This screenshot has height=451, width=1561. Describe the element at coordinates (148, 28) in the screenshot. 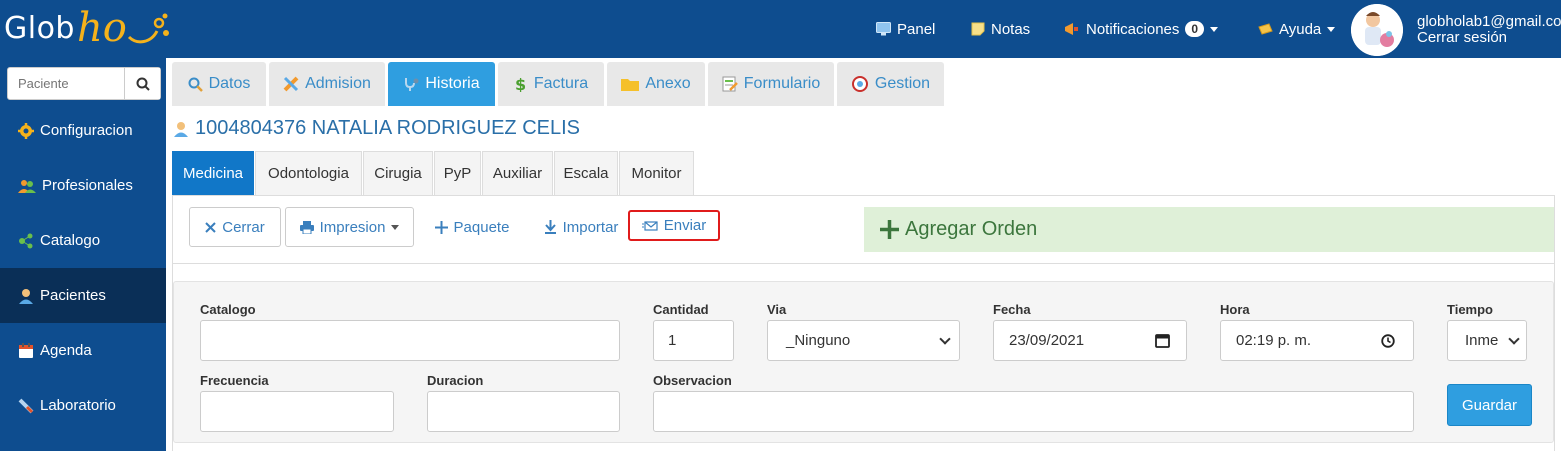

I see `brand-dots-icon` at that location.